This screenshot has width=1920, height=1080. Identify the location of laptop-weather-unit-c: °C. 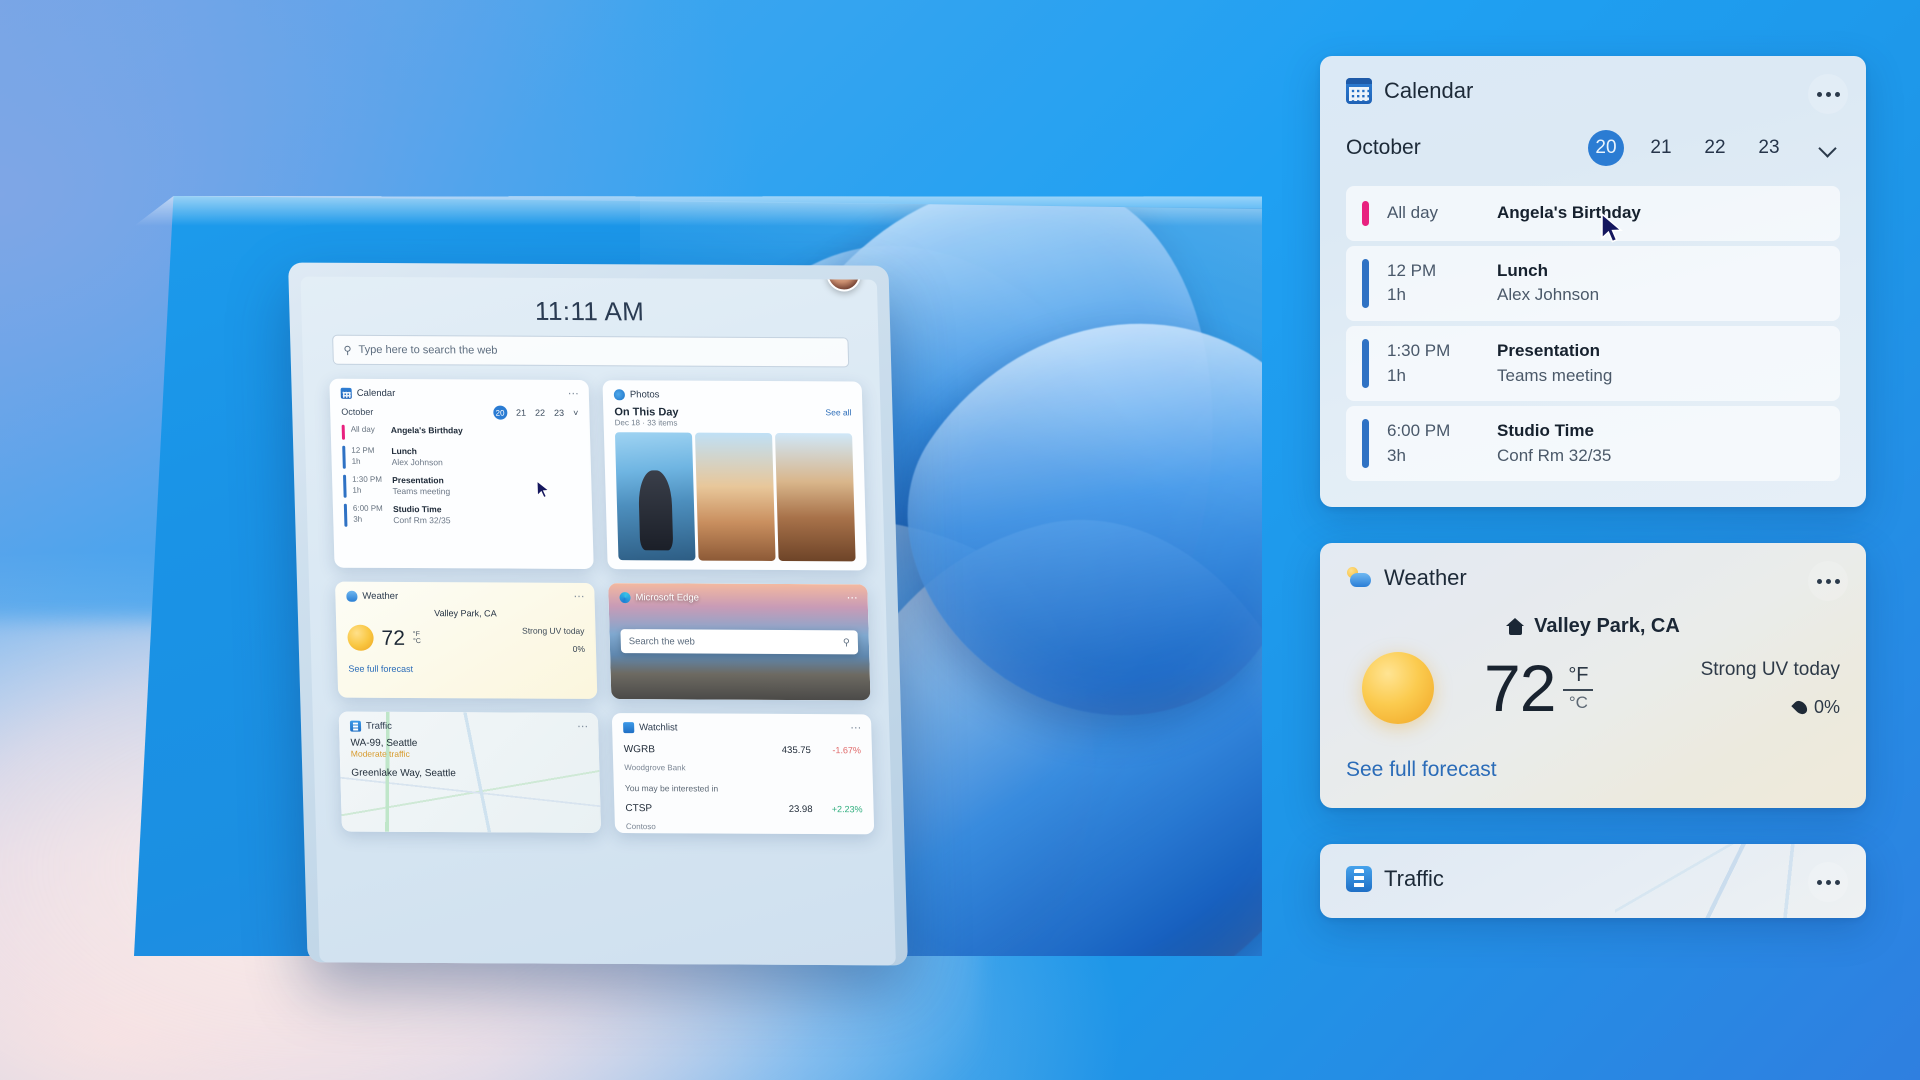
(417, 641).